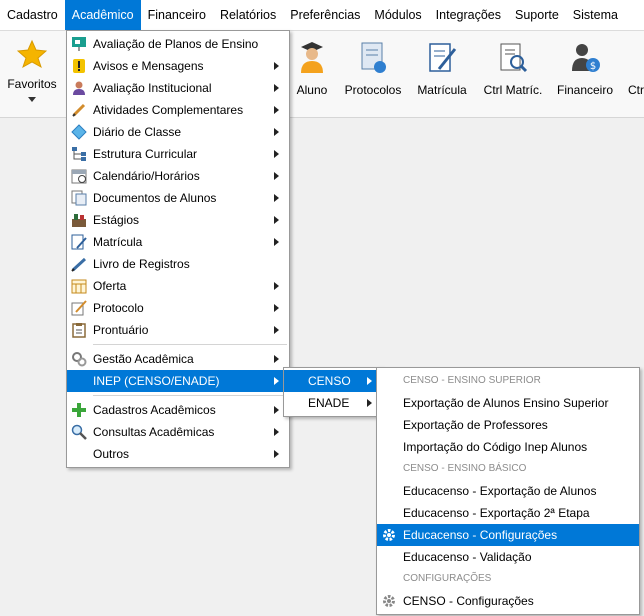  Describe the element at coordinates (32, 99) in the screenshot. I see `chevron-down-icon` at that location.